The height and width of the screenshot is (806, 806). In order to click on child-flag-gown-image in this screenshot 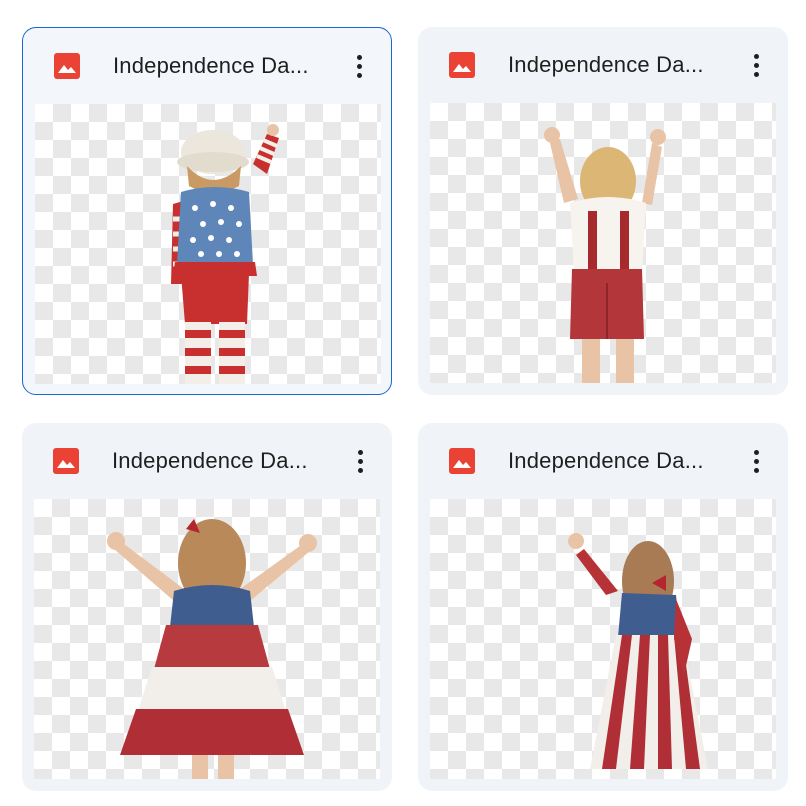, I will do `click(638, 651)`.